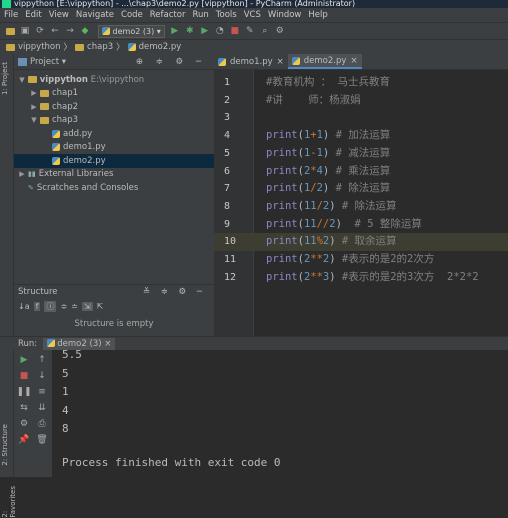 This screenshot has height=518, width=508. Describe the element at coordinates (72, 354) in the screenshot. I see `console-output-line: 5.5` at that location.